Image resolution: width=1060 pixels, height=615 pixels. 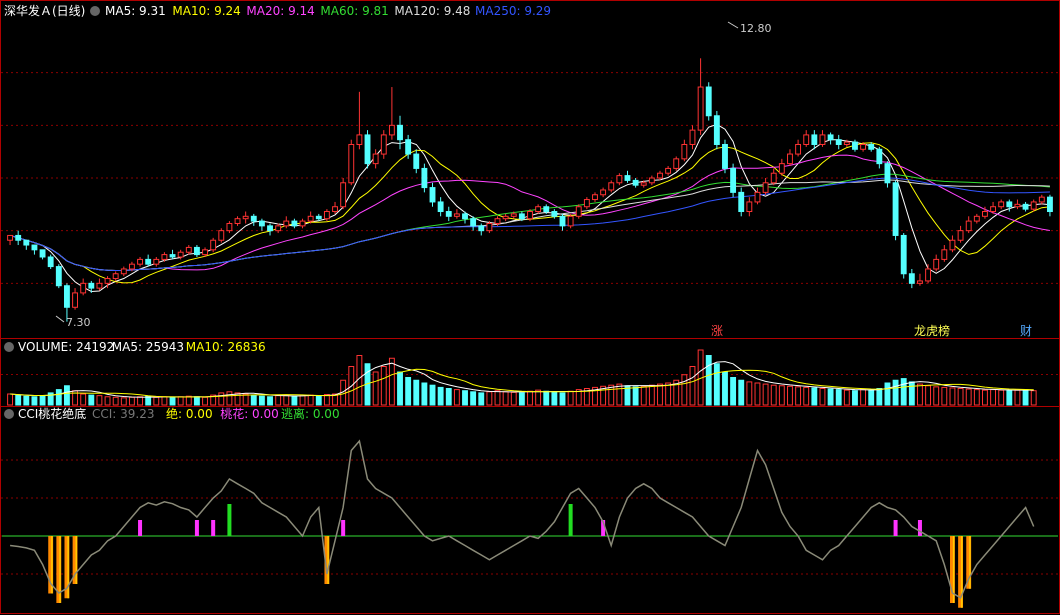 I want to click on main-settings-icon, so click(x=95, y=11).